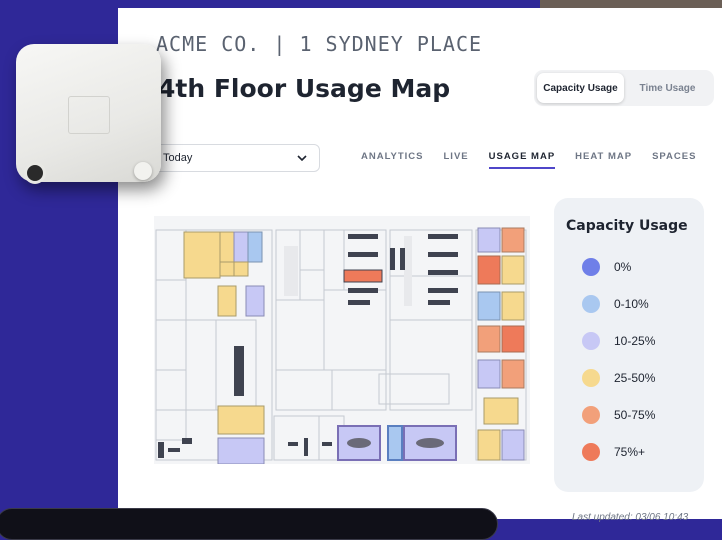 This screenshot has width=722, height=540. Describe the element at coordinates (319, 44) in the screenshot. I see `company-location: ACME CO. | 1 SYDNEY PLACE` at that location.